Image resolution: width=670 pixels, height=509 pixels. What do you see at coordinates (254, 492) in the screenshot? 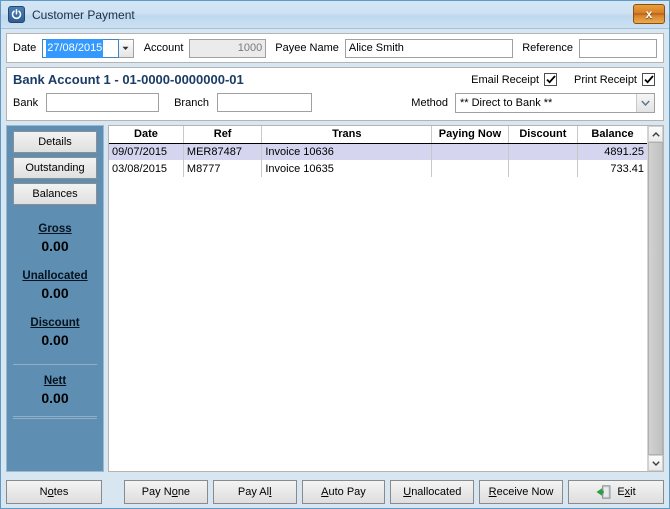
I see `pay-all-button: Pay All` at bounding box center [254, 492].